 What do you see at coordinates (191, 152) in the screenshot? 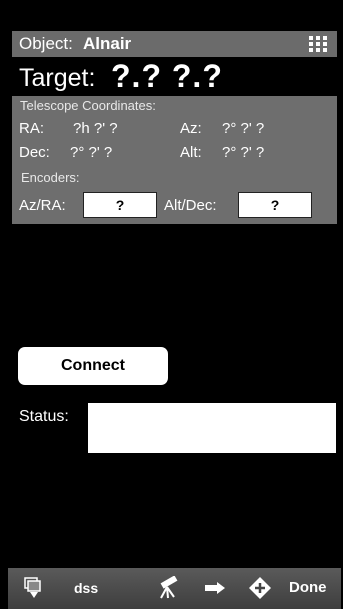
I see `alt-label: Alt:` at bounding box center [191, 152].